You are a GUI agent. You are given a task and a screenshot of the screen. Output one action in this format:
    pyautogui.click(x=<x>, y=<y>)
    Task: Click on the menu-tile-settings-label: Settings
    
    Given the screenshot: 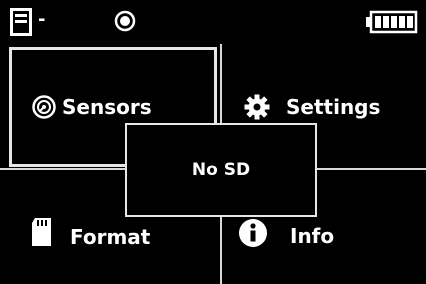 What is the action you would take?
    pyautogui.click(x=333, y=107)
    